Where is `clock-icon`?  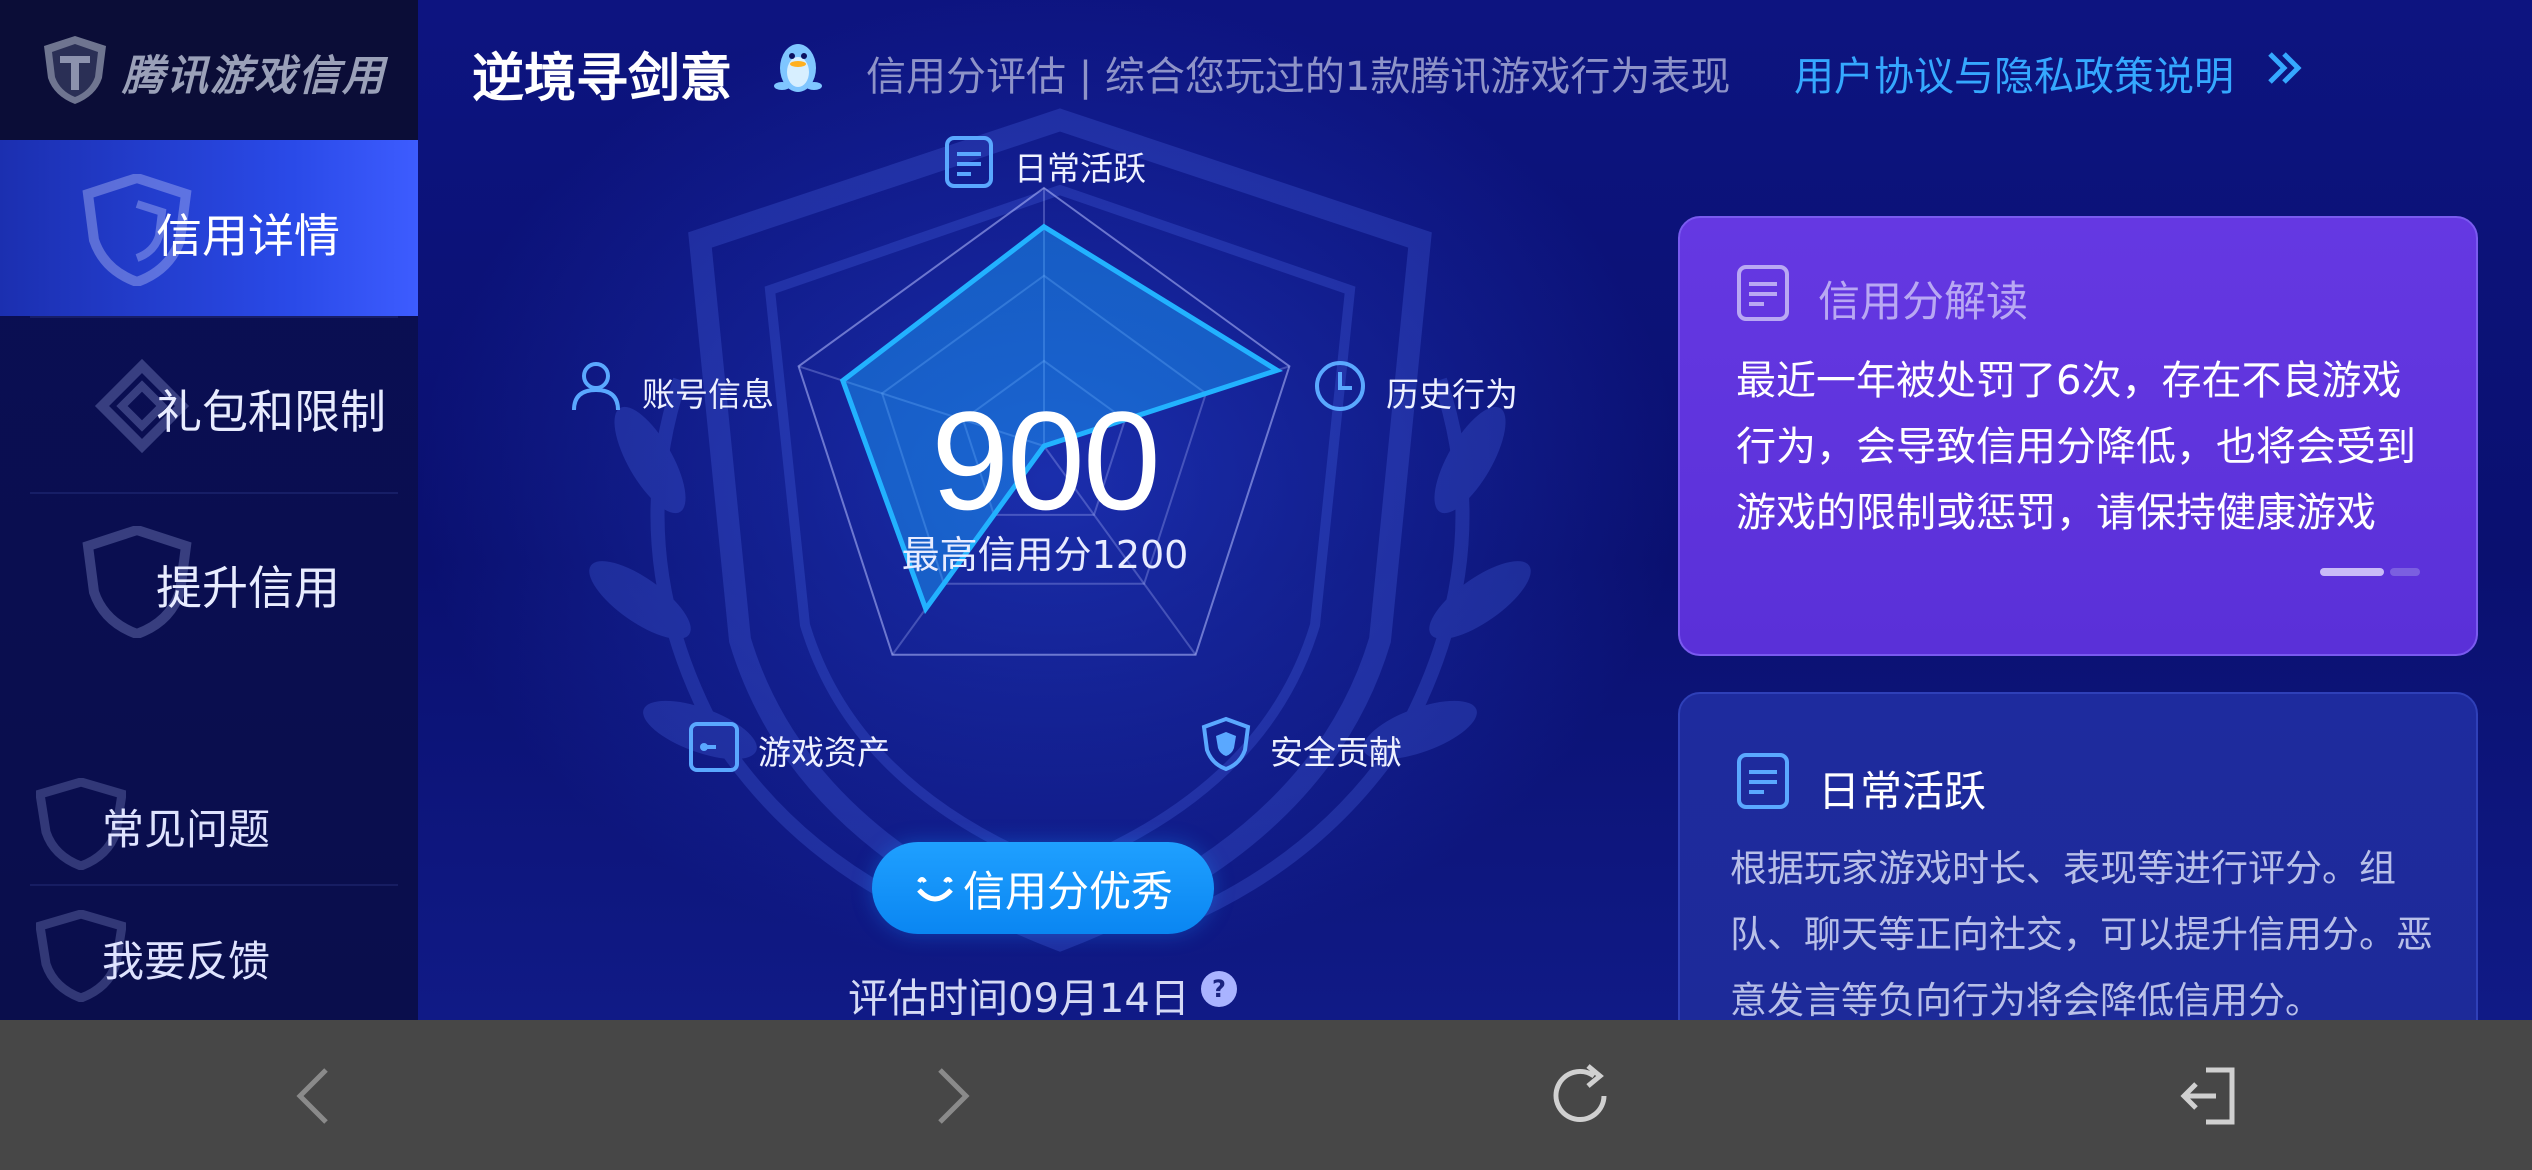
clock-icon is located at coordinates (1340, 386).